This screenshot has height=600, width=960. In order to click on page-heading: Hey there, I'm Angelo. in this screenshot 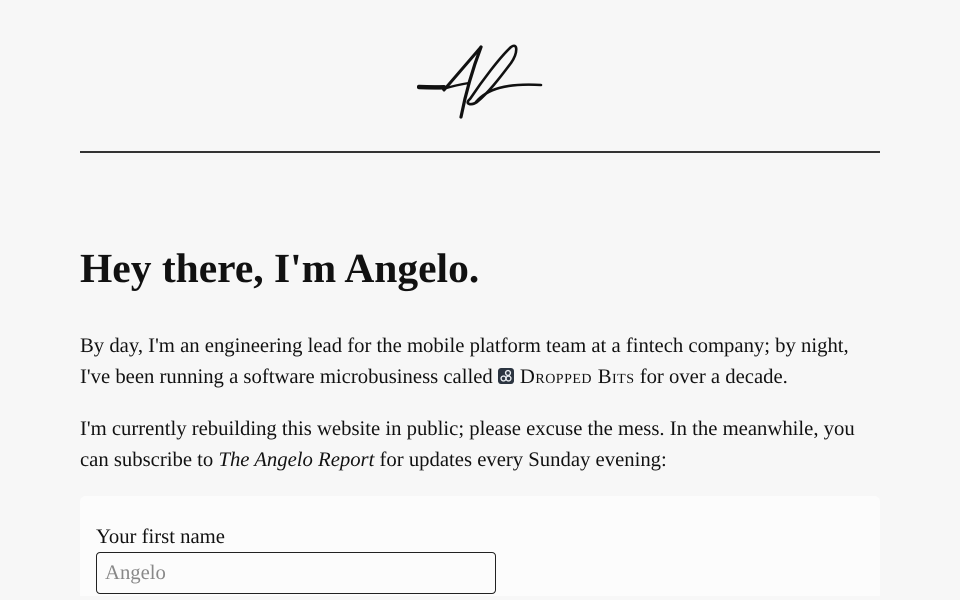, I will do `click(280, 268)`.